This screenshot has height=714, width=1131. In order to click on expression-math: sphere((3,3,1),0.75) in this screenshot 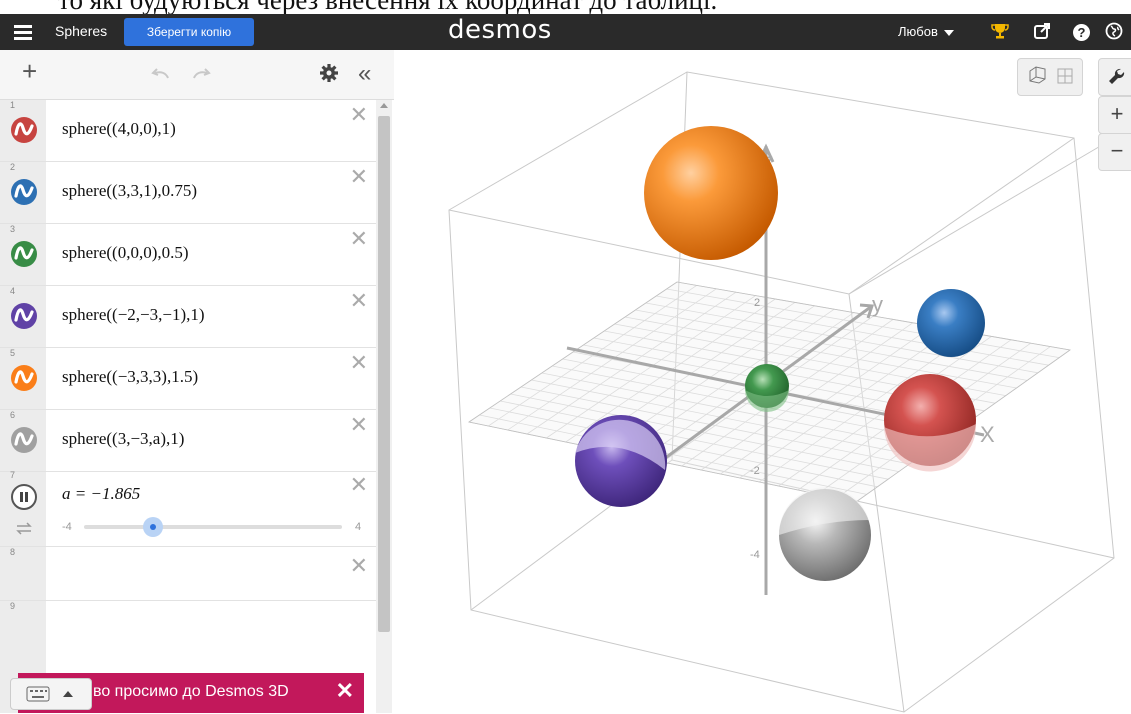, I will do `click(129, 191)`.